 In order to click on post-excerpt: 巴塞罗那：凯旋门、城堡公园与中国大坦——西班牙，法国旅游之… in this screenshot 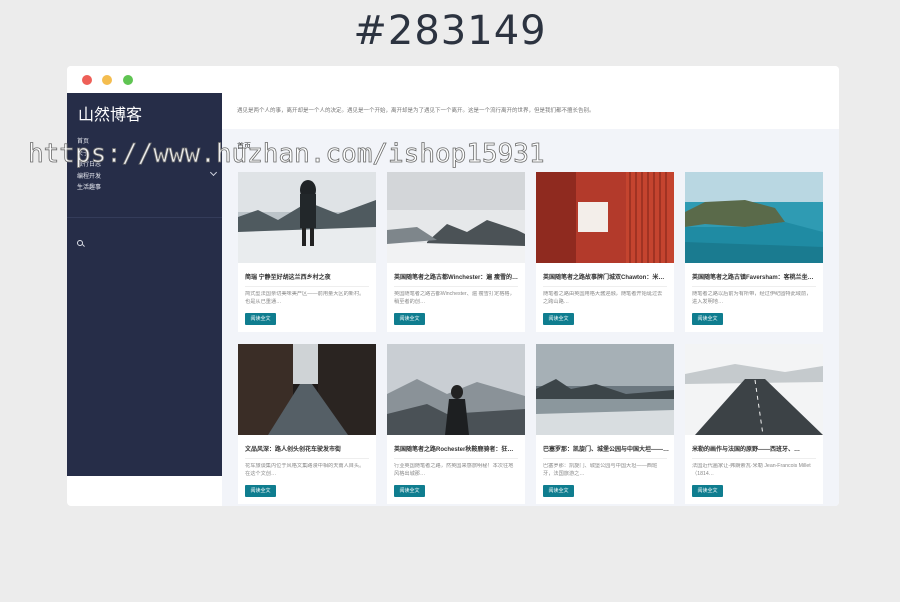, I will do `click(600, 470)`.